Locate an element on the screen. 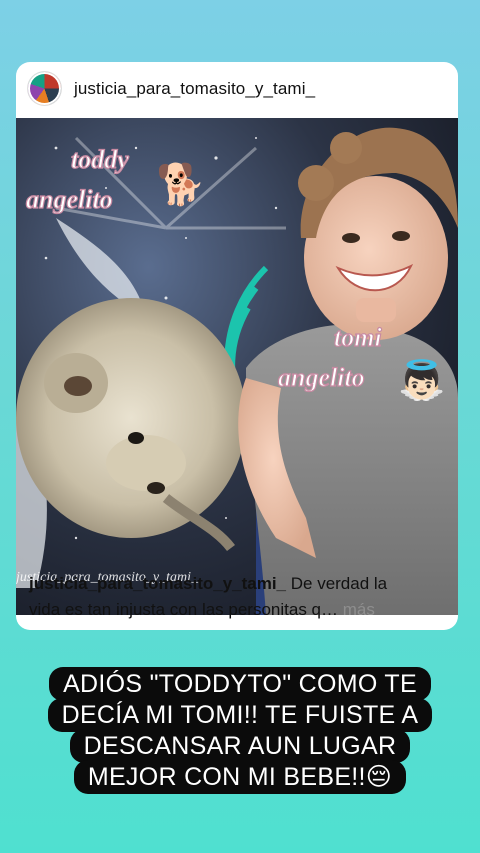  post-header: justicia_para_tomasito_y_tami_ is located at coordinates (237, 89).